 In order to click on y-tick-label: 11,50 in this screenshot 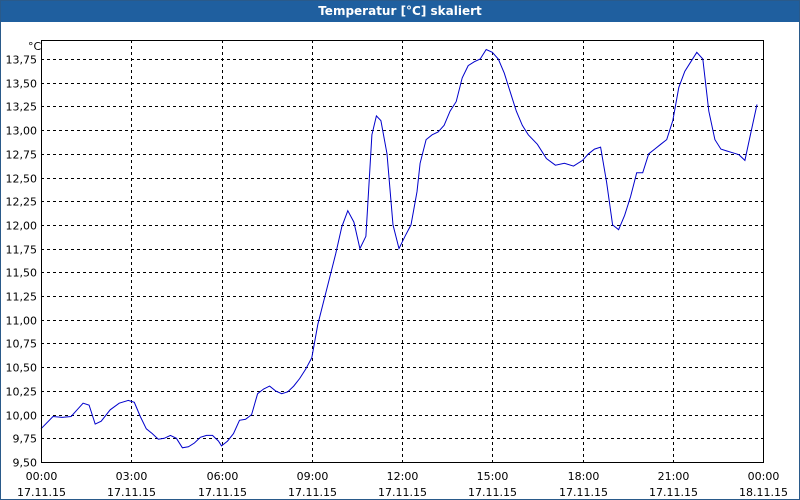, I will do `click(22, 273)`.